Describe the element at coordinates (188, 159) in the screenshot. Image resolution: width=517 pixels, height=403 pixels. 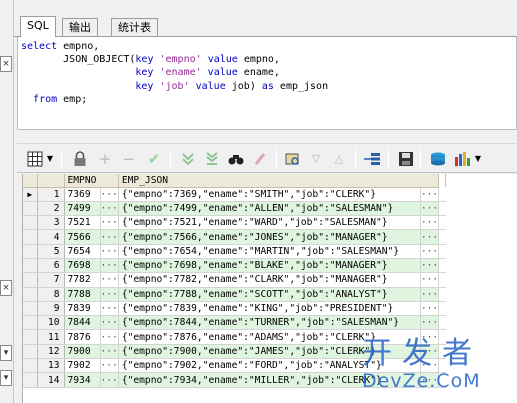
I see `next-record-icon` at that location.